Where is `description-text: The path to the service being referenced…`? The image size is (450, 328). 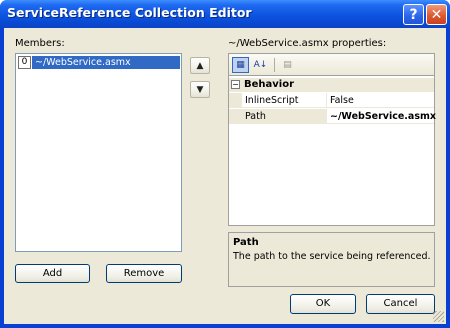
description-text: The path to the service being referenced… is located at coordinates (332, 256).